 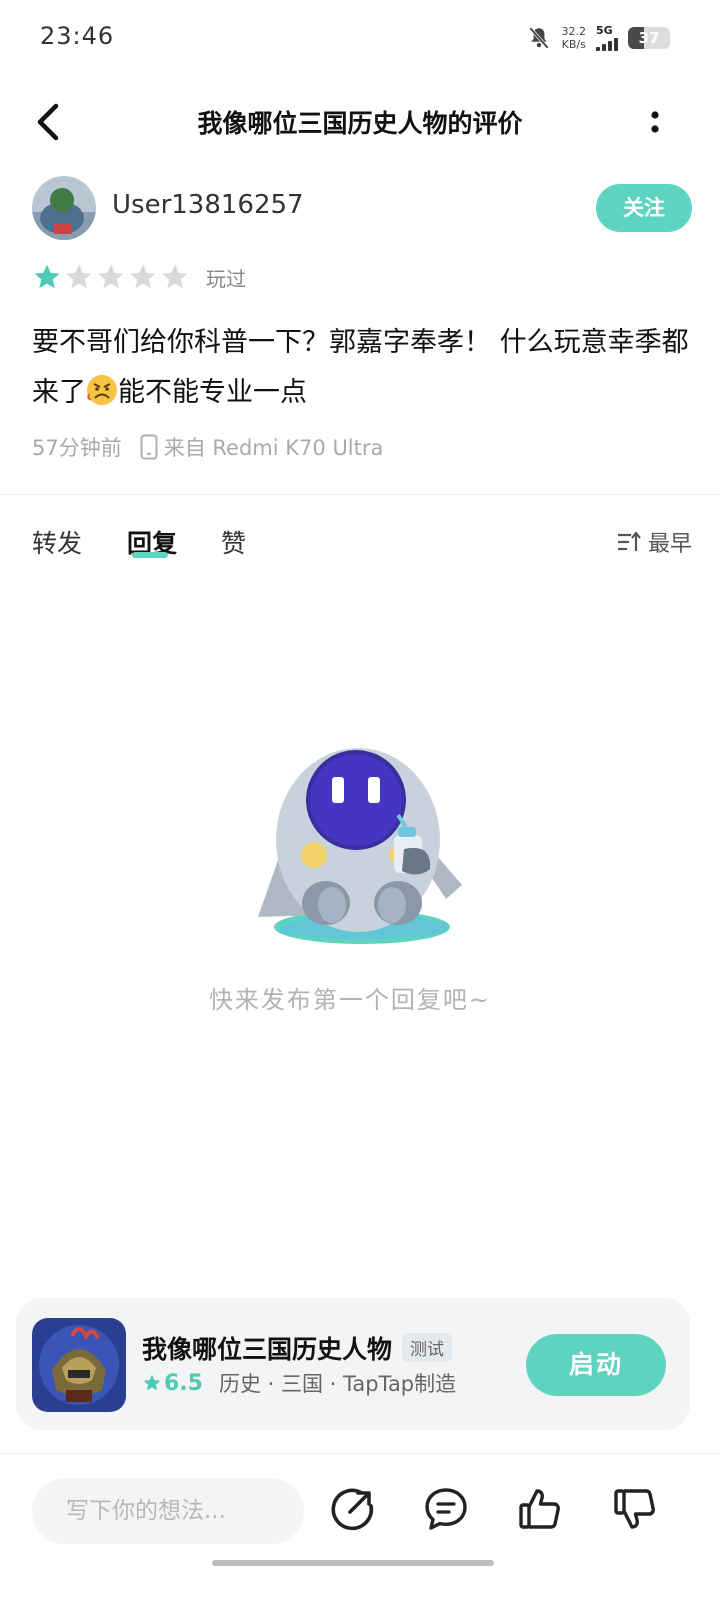 I want to click on back-button, so click(x=50, y=122).